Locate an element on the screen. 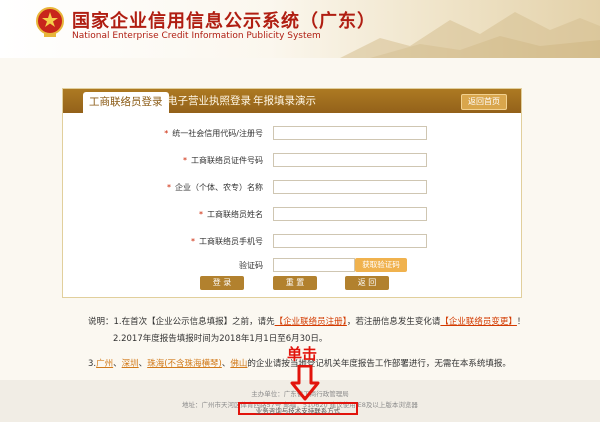 The width and height of the screenshot is (600, 422). support-contact-label: 业务咨询与技术支持联系方式 is located at coordinates (298, 411).